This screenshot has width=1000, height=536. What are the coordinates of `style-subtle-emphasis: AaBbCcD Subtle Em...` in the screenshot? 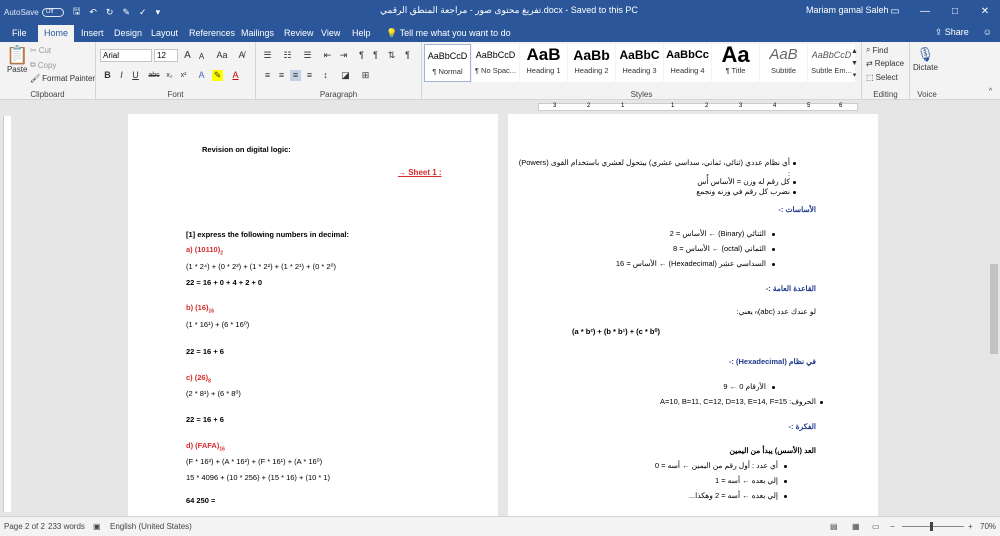 It's located at (831, 63).